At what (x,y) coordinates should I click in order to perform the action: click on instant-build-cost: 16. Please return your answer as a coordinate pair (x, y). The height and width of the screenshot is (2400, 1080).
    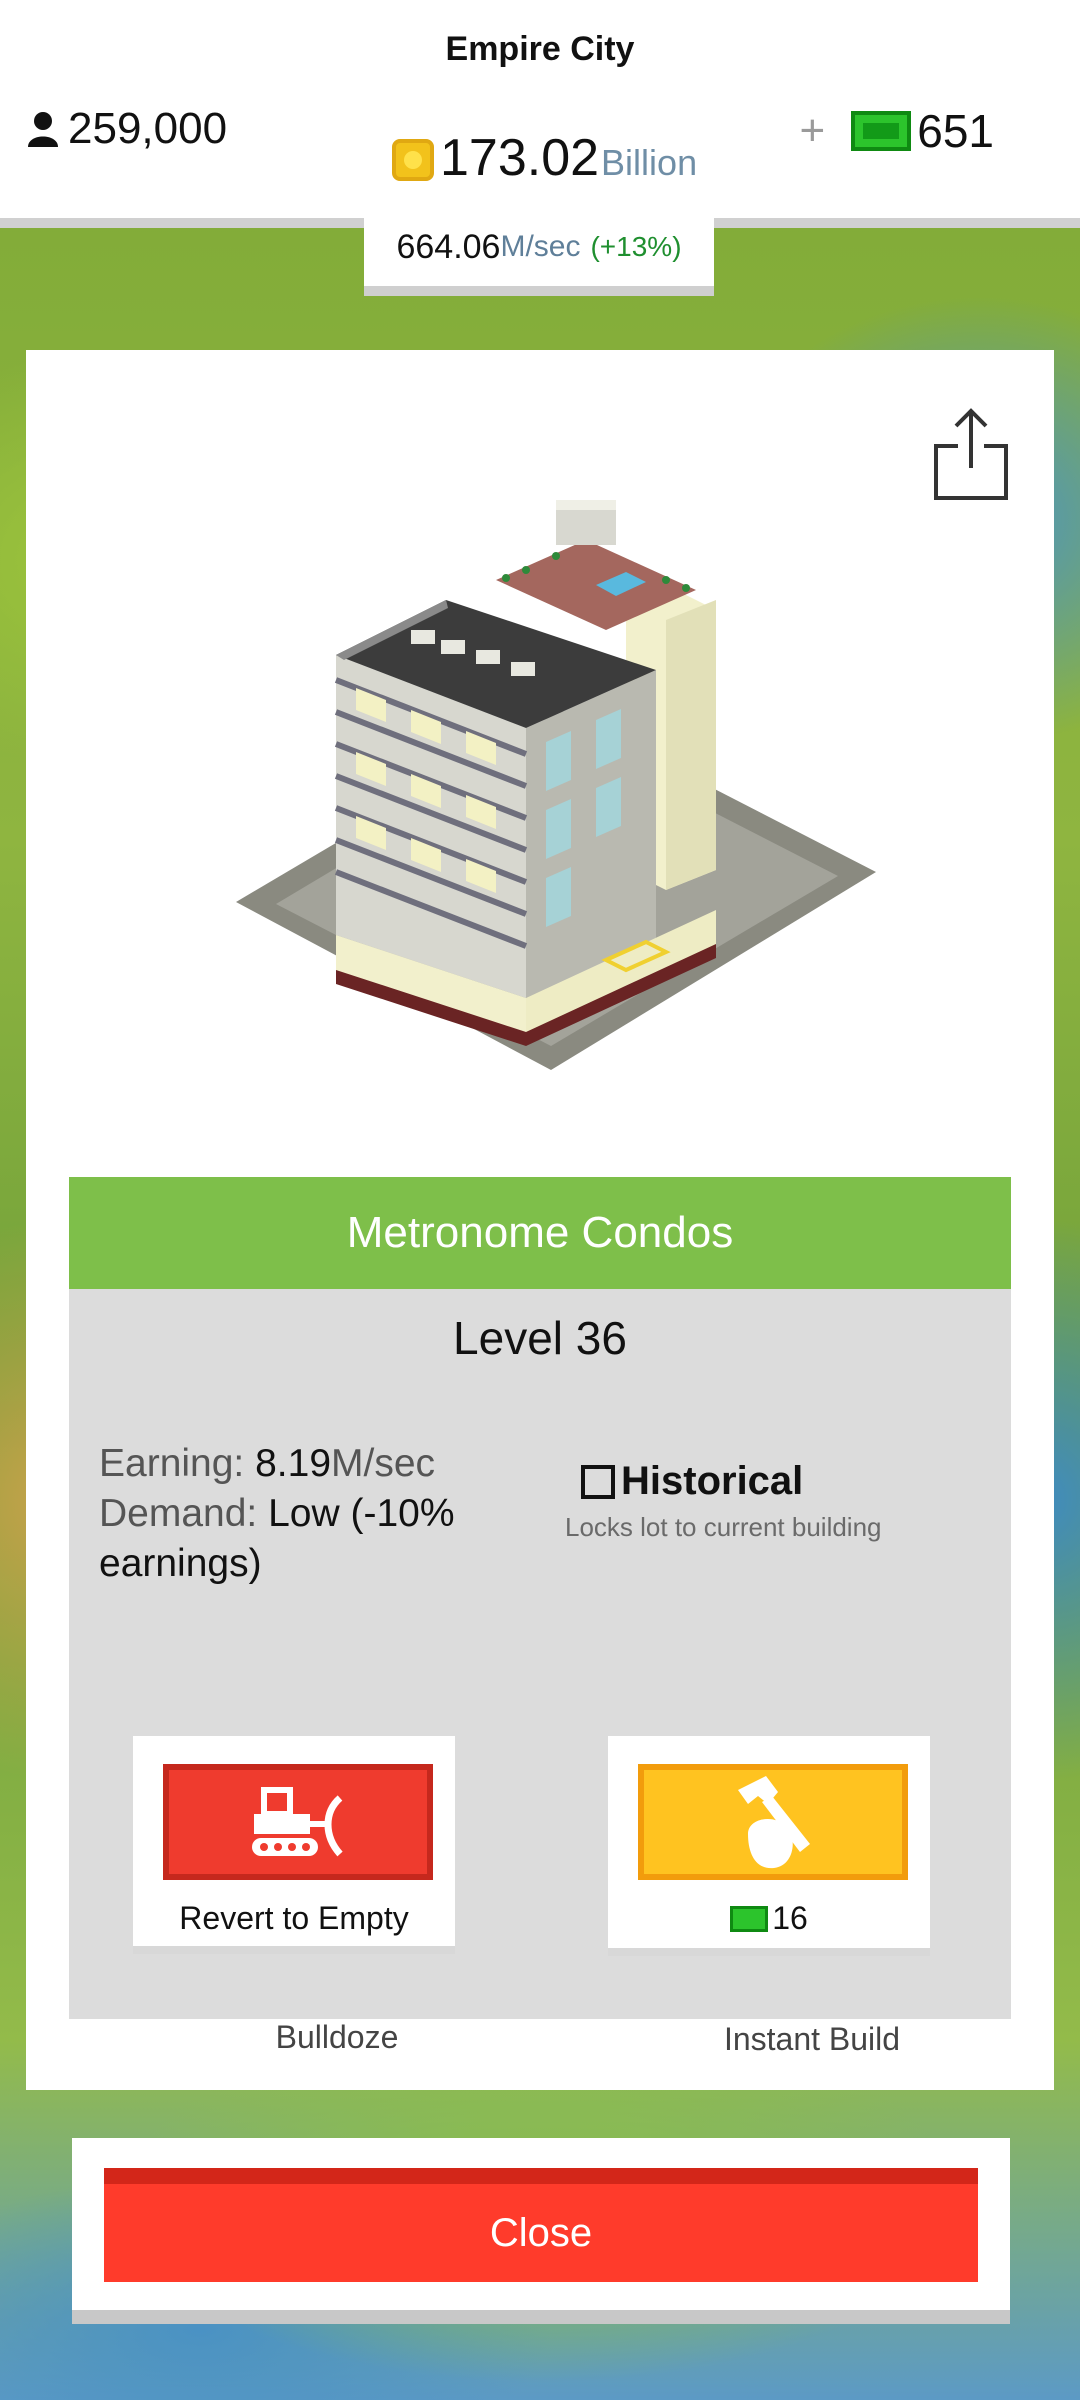
    Looking at the image, I should click on (769, 1918).